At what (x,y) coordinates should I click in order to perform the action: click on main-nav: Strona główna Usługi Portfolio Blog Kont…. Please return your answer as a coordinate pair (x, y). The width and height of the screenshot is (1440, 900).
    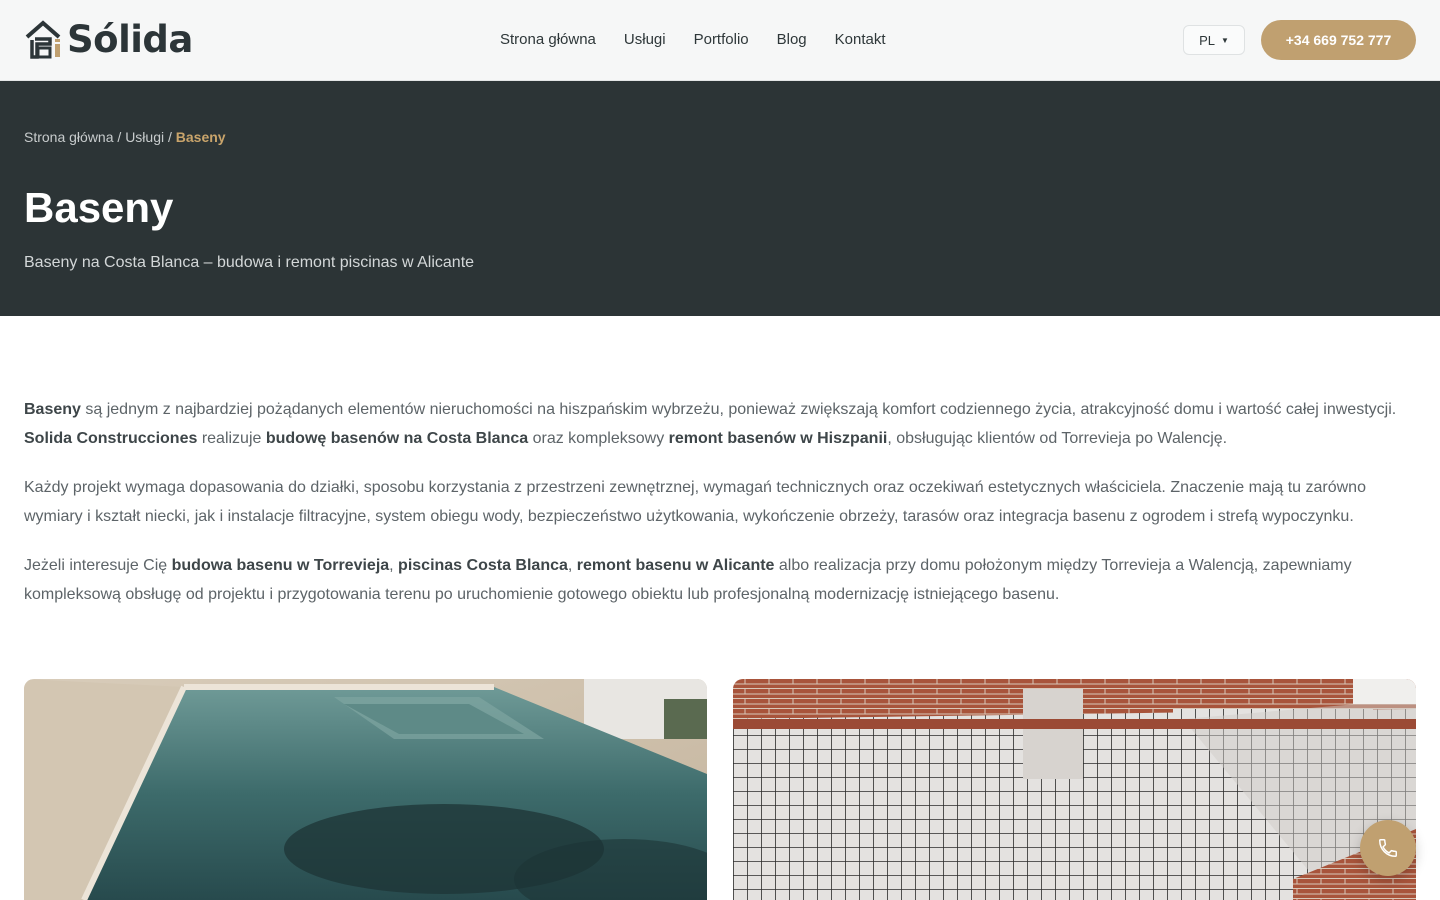
    Looking at the image, I should click on (693, 40).